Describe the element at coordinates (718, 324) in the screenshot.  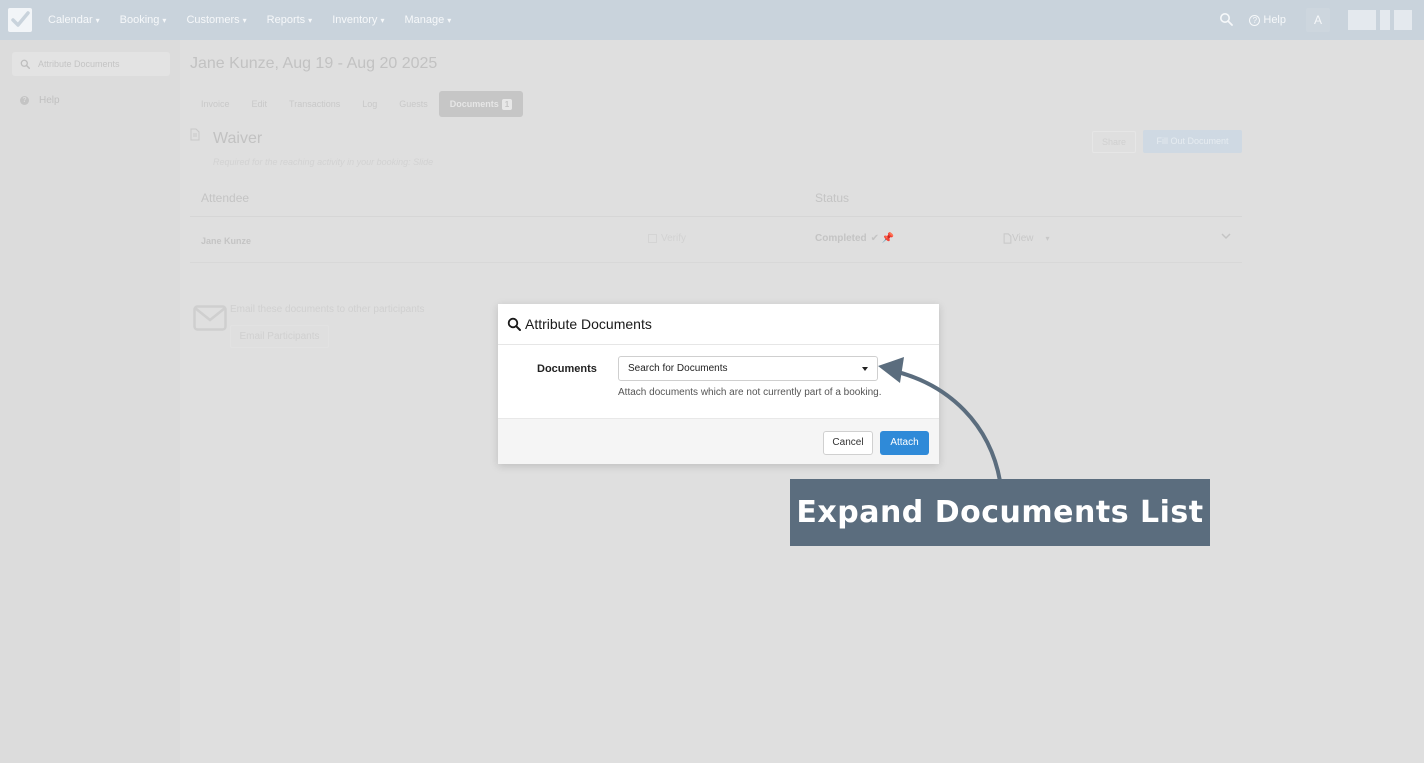
I see `modal-header: Attribute Documents` at that location.